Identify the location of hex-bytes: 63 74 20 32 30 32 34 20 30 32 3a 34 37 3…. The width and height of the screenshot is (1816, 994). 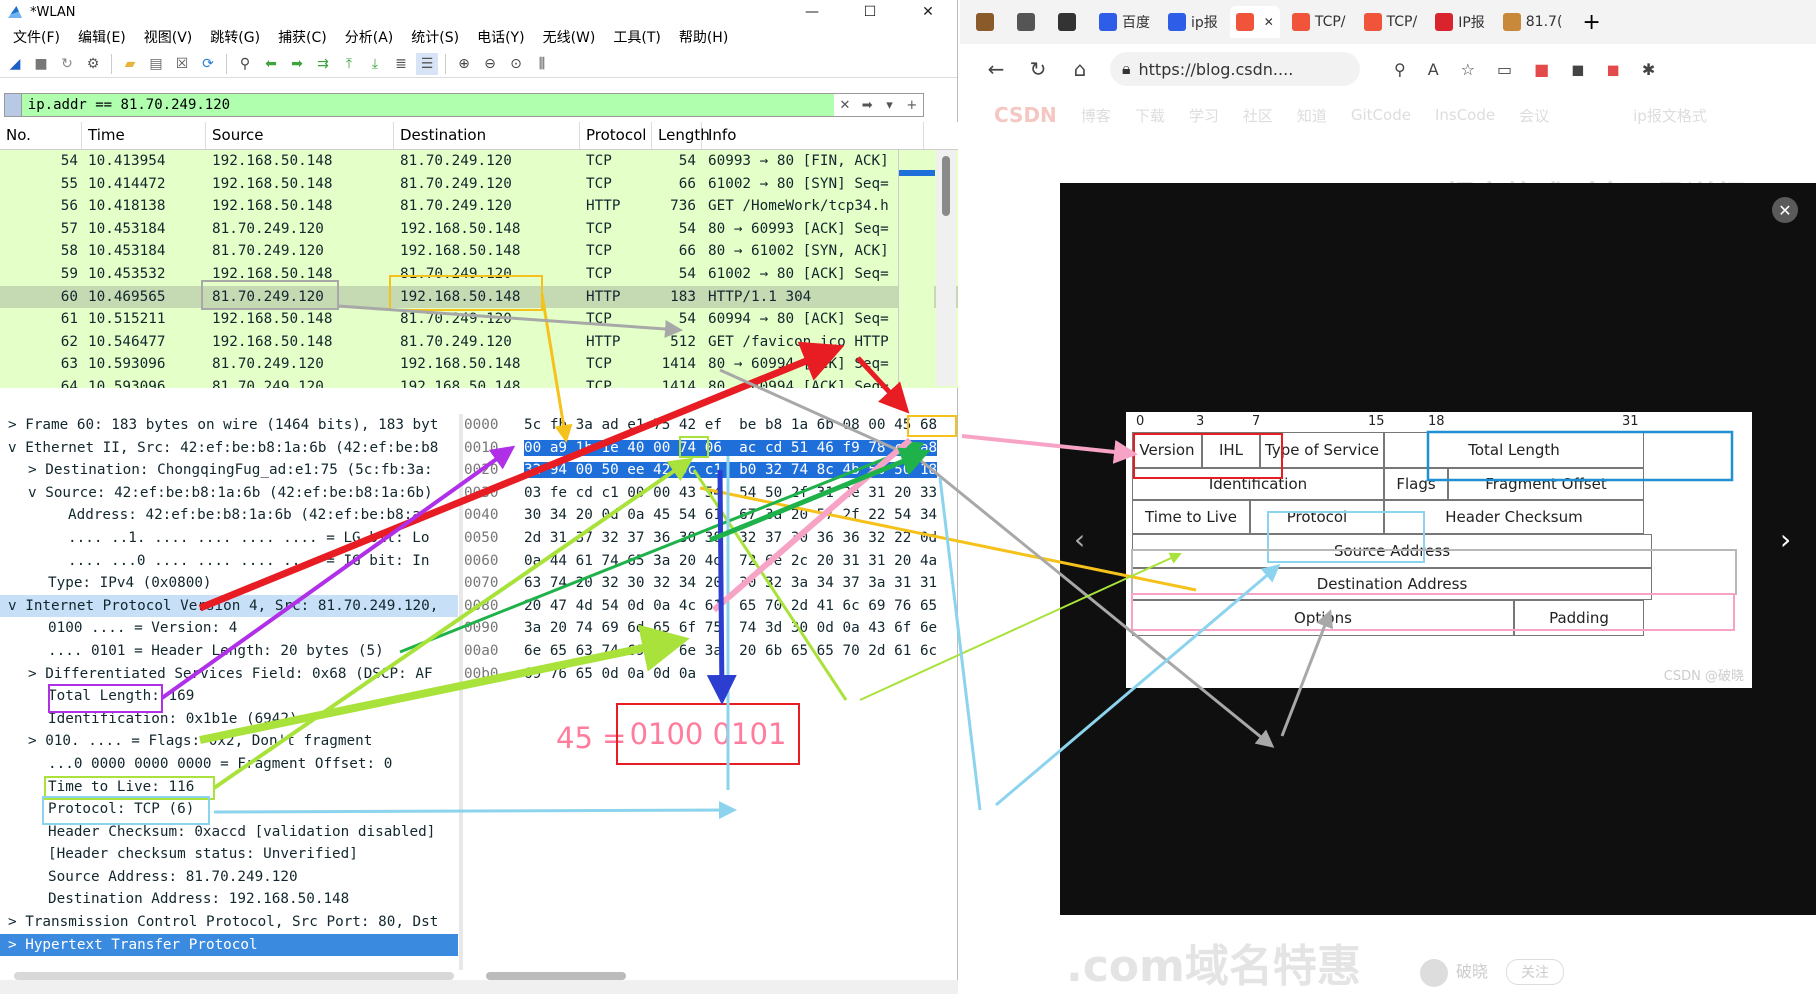
(730, 583).